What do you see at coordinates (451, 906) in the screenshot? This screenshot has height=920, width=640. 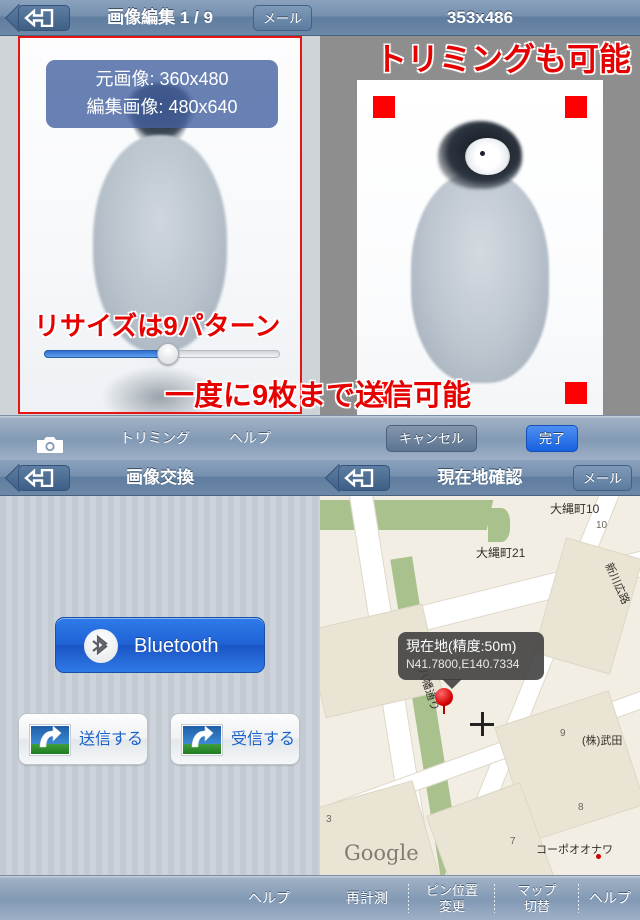 I see `pin-change-line2: 変更` at bounding box center [451, 906].